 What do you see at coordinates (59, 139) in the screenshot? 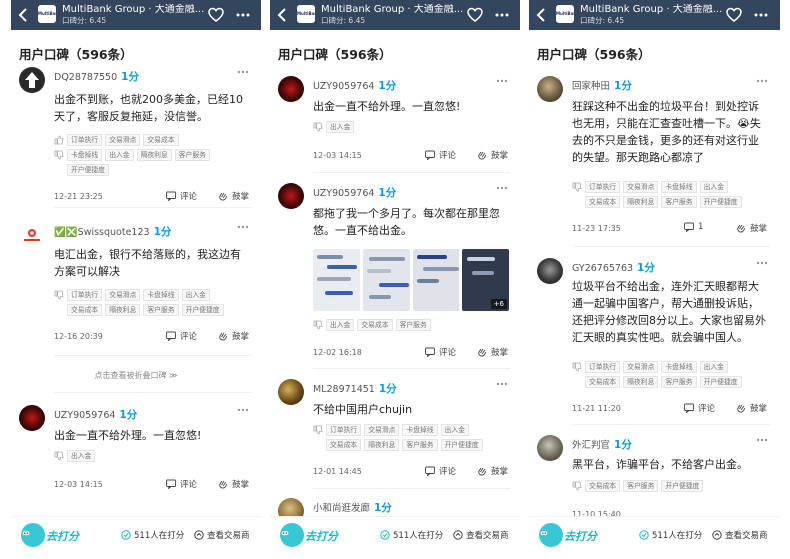
I see `thumbs-up-icon` at bounding box center [59, 139].